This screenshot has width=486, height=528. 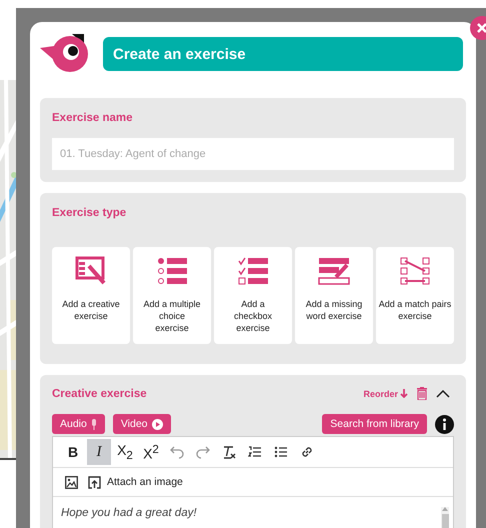 I want to click on checklist-icon, so click(x=253, y=271).